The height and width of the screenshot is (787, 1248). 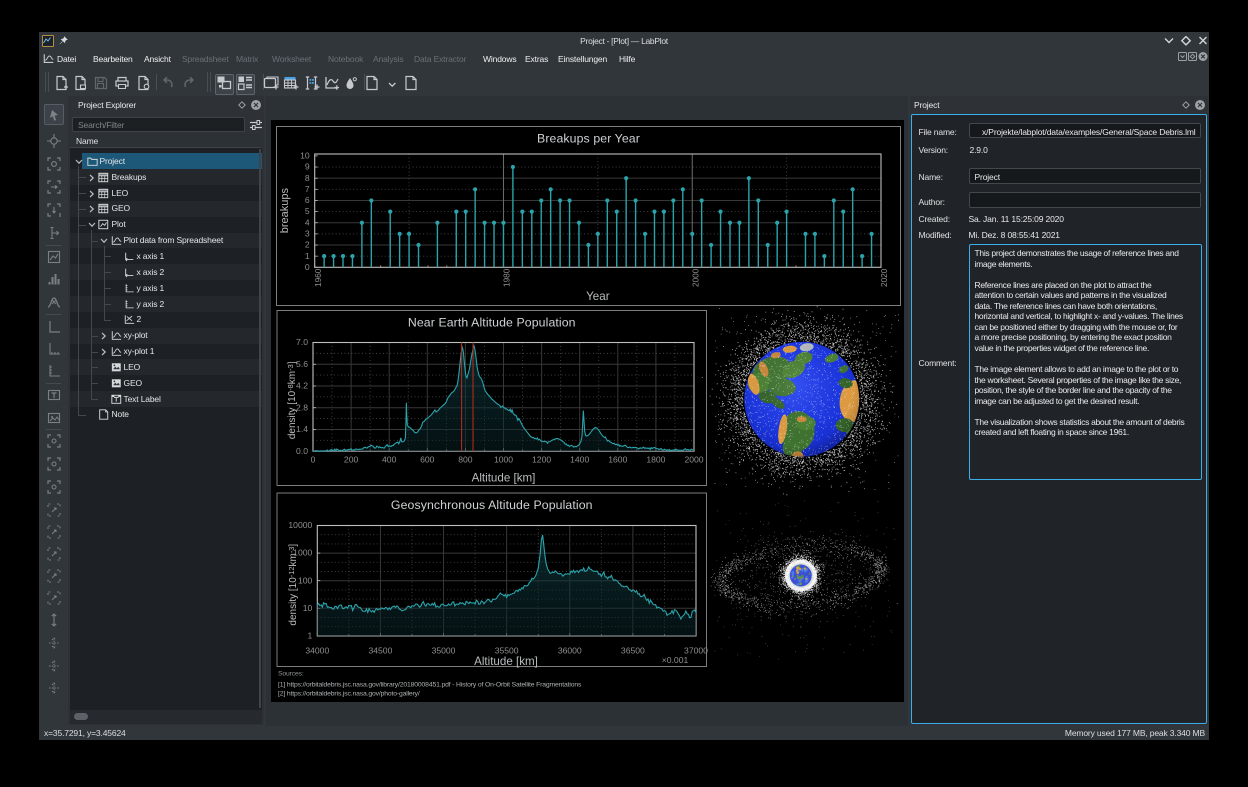 I want to click on svg-text: 4, so click(x=307, y=222).